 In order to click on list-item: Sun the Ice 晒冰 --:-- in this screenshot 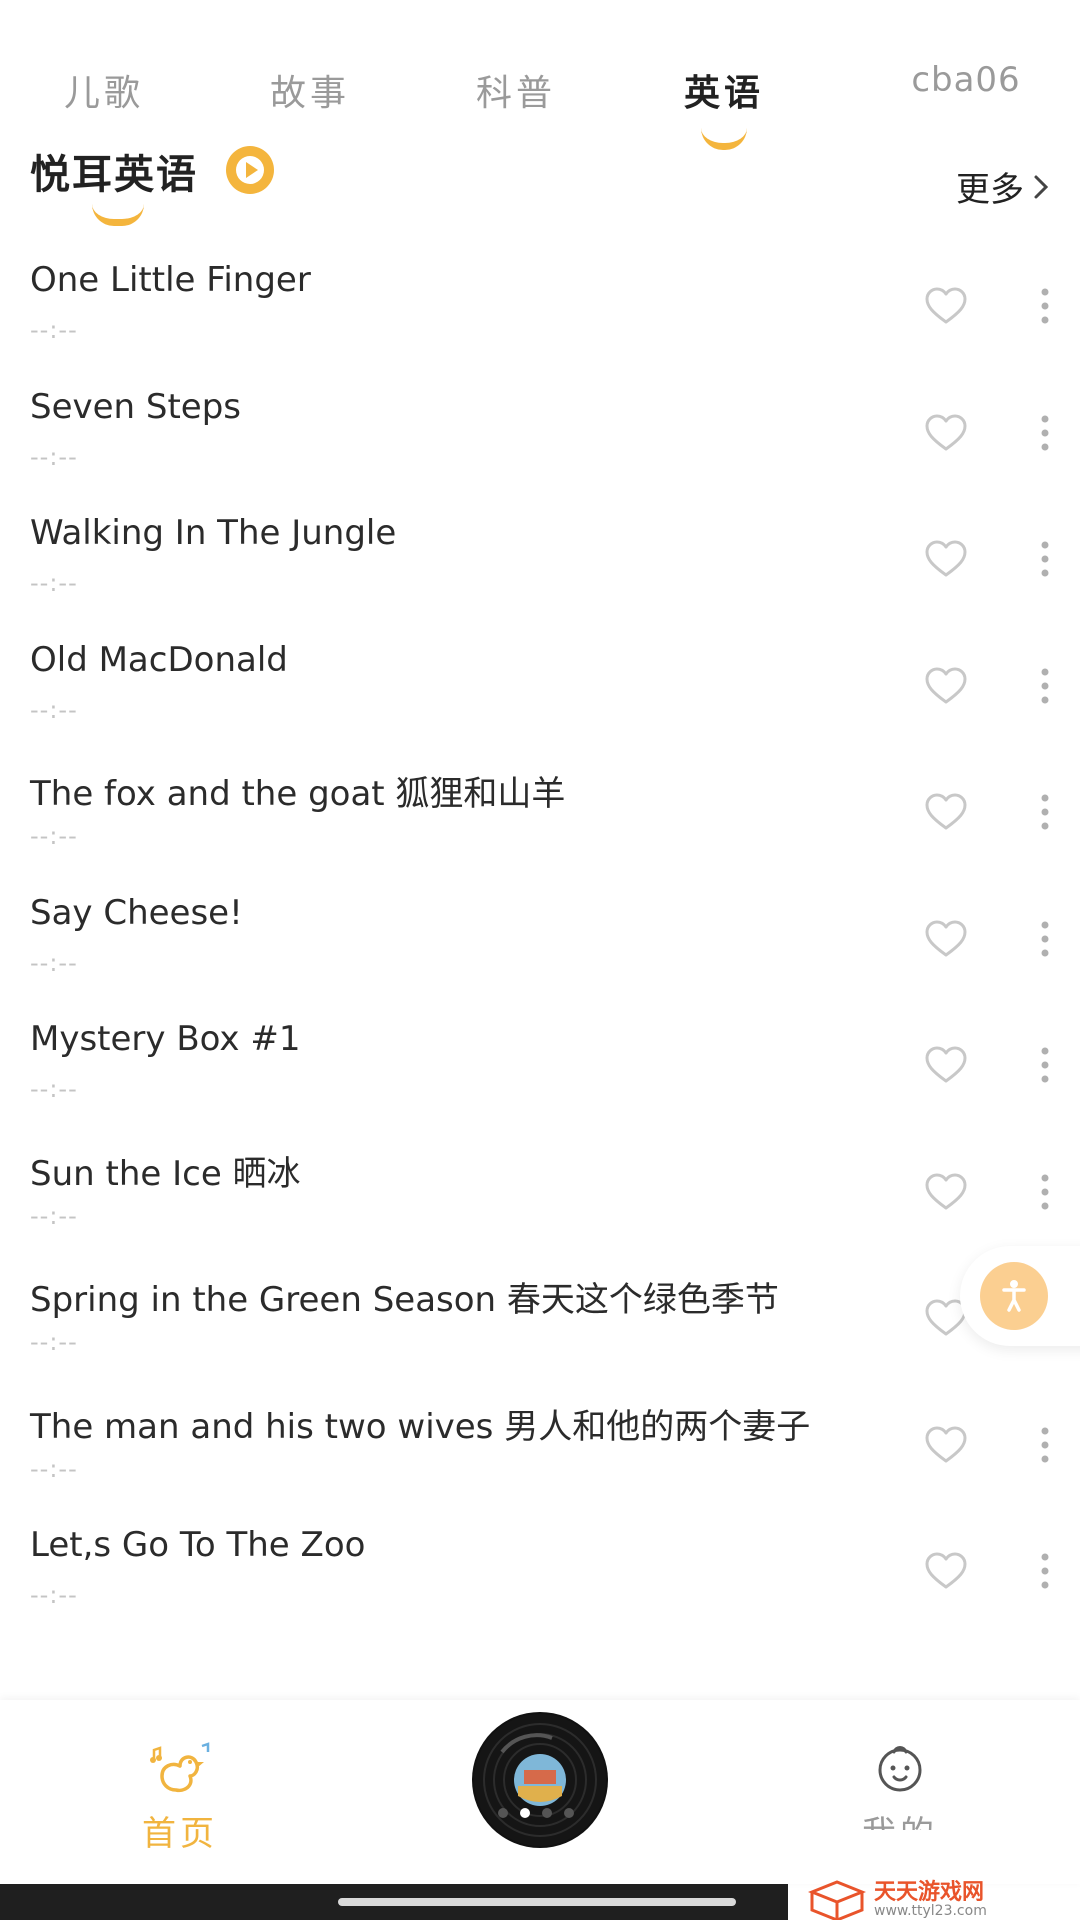, I will do `click(540, 1197)`.